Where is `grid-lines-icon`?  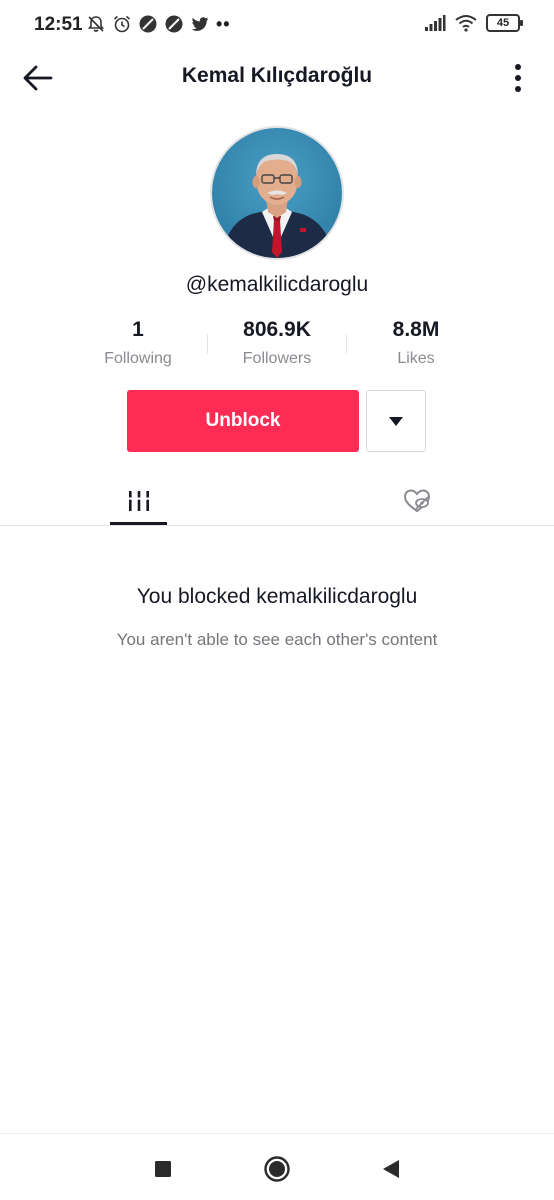
grid-lines-icon is located at coordinates (139, 501).